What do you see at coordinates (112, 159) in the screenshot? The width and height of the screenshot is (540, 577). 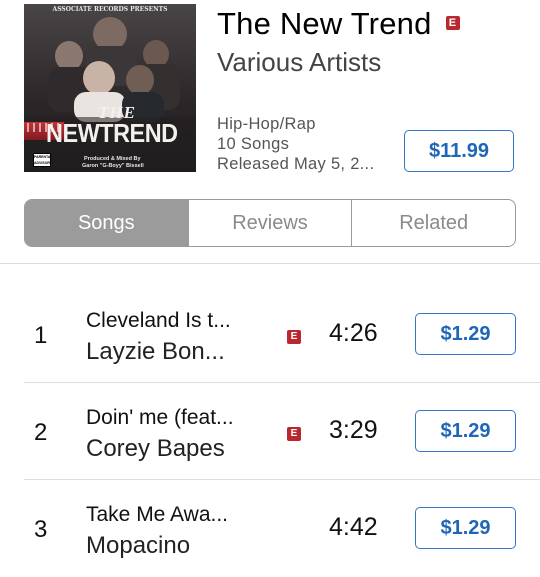 I see `cover-credits-1: Produced & Mixed By` at bounding box center [112, 159].